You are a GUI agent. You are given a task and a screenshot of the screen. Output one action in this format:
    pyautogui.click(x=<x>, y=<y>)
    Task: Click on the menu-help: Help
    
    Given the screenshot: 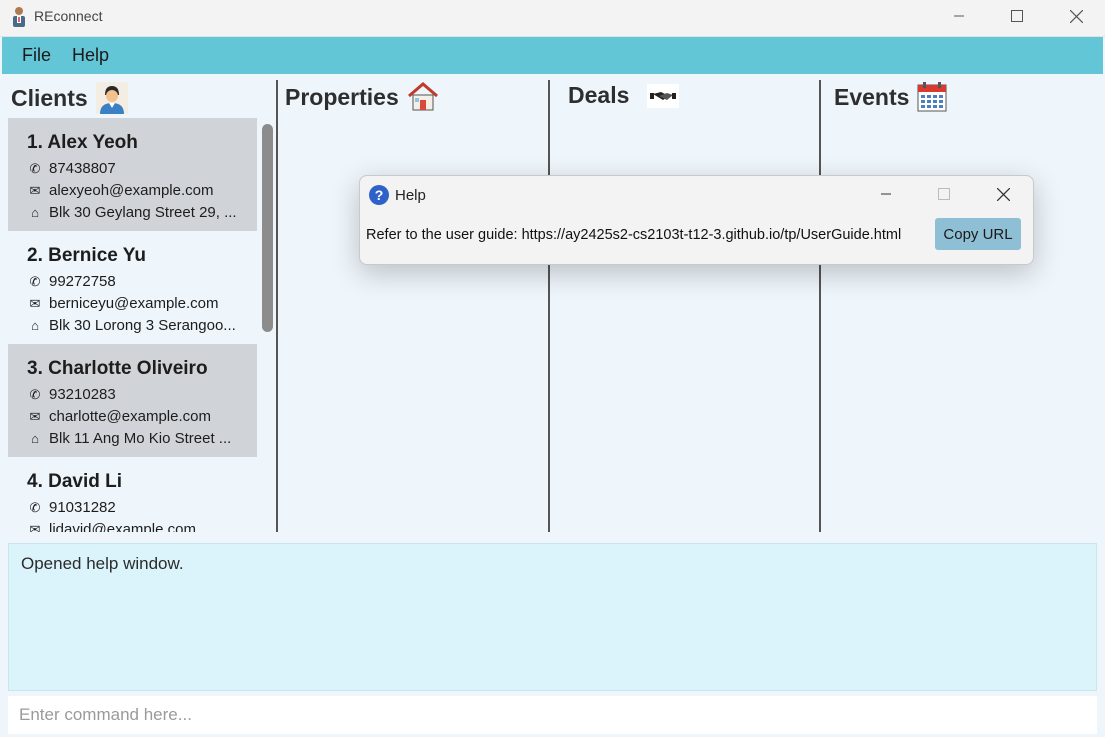 What is the action you would take?
    pyautogui.click(x=90, y=55)
    